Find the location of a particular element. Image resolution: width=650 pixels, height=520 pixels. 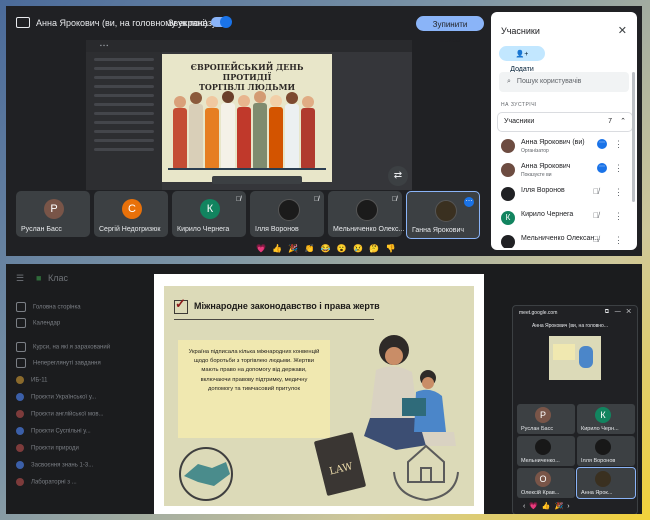

sidebar-item-enrolled: Курси, на які я зарахований is located at coordinates (63, 347).